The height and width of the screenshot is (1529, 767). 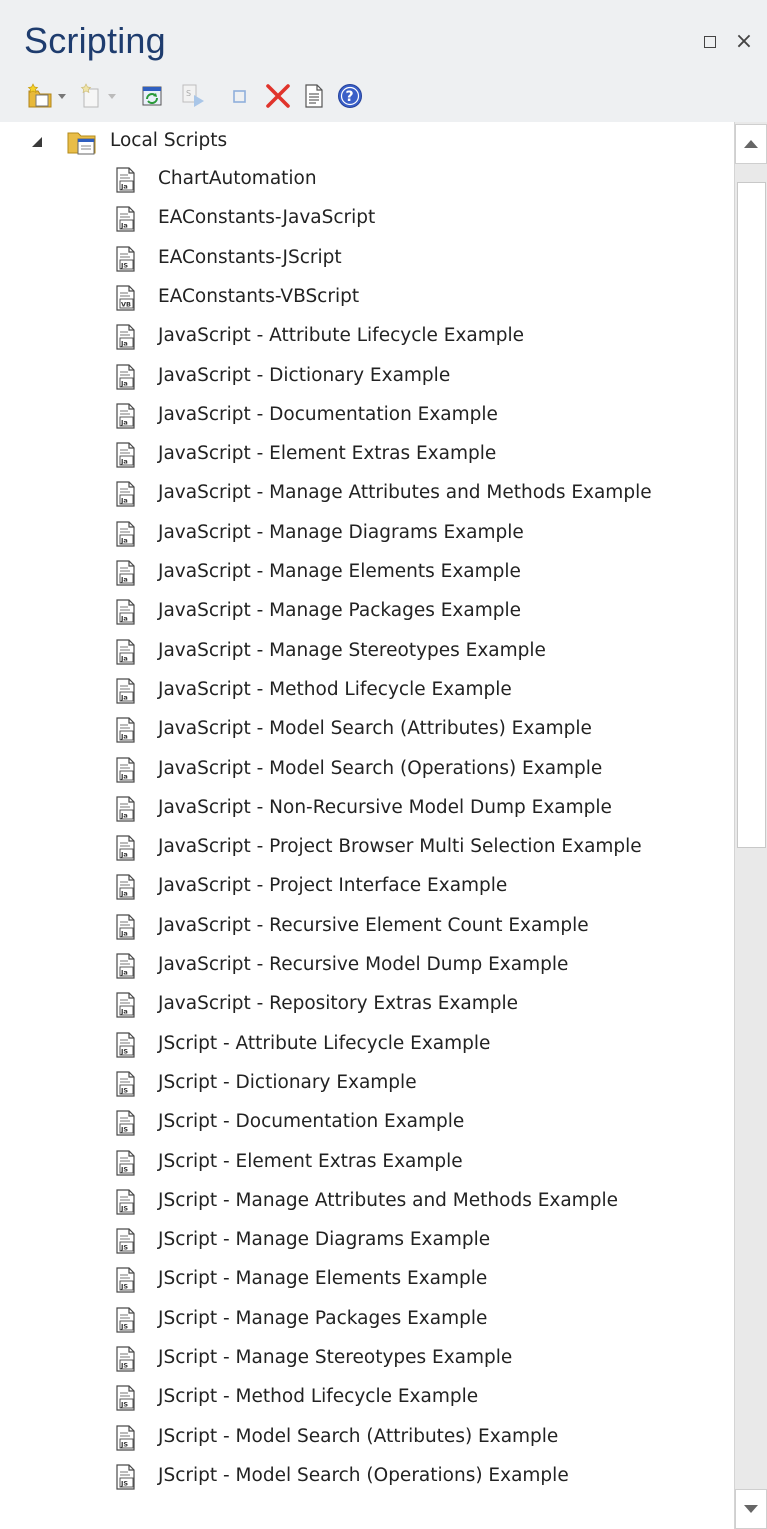 What do you see at coordinates (367, 219) in the screenshot?
I see `tree-item: Ja EAConstants-JavaScript` at bounding box center [367, 219].